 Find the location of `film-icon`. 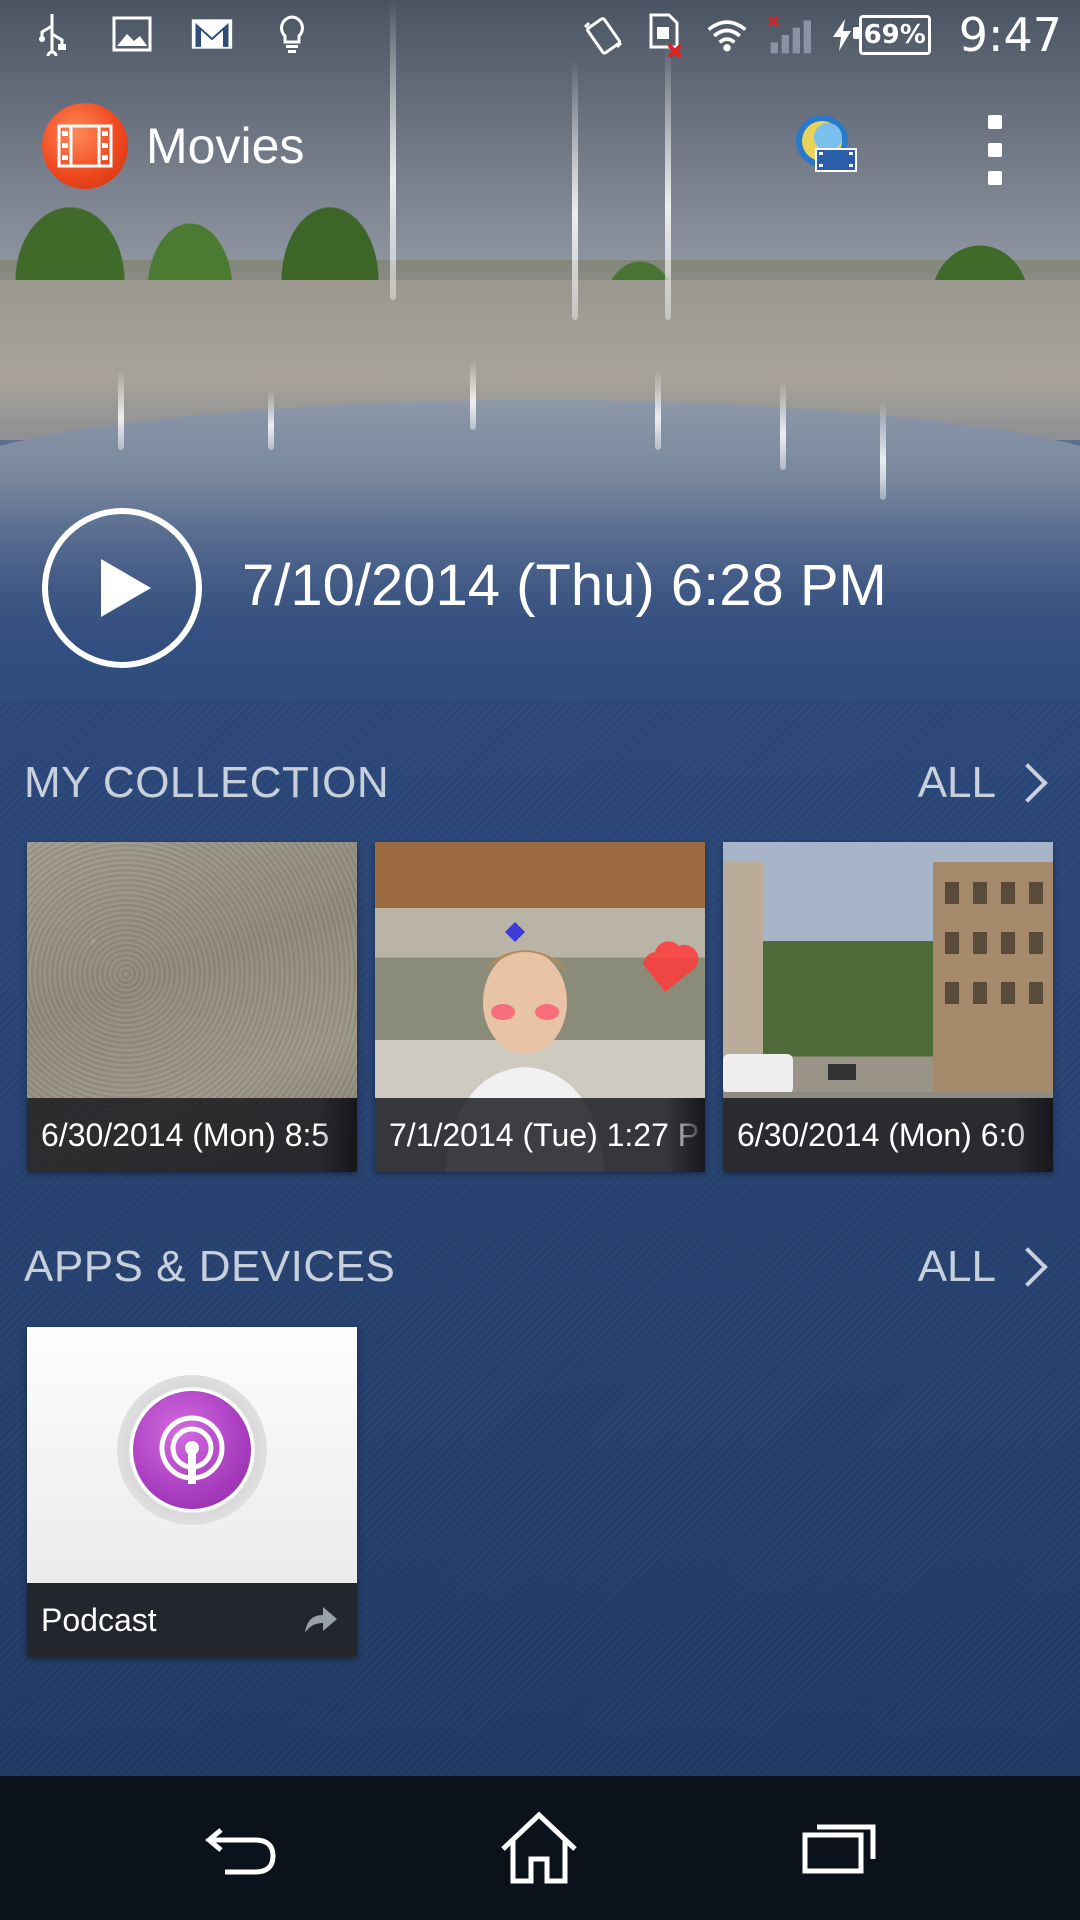

film-icon is located at coordinates (85, 146).